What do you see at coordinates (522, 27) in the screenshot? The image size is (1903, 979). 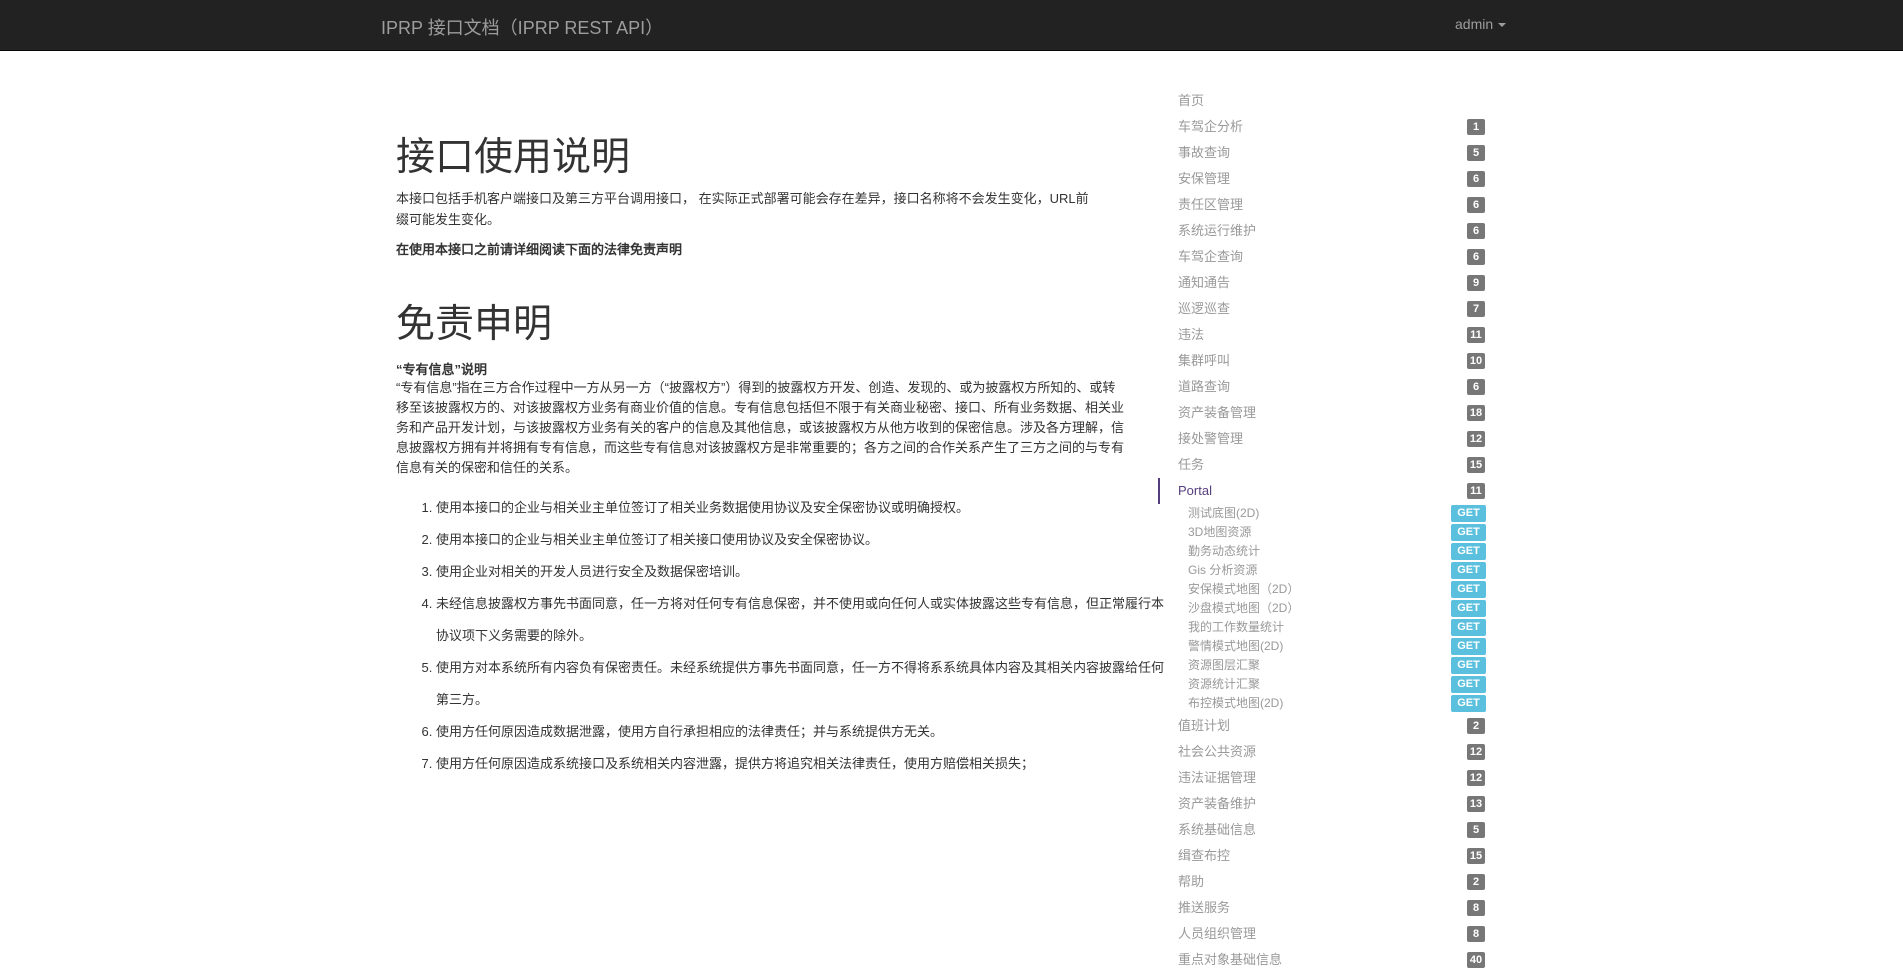 I see `brand-title: IPRP 接口文档（IPRP REST API）` at bounding box center [522, 27].